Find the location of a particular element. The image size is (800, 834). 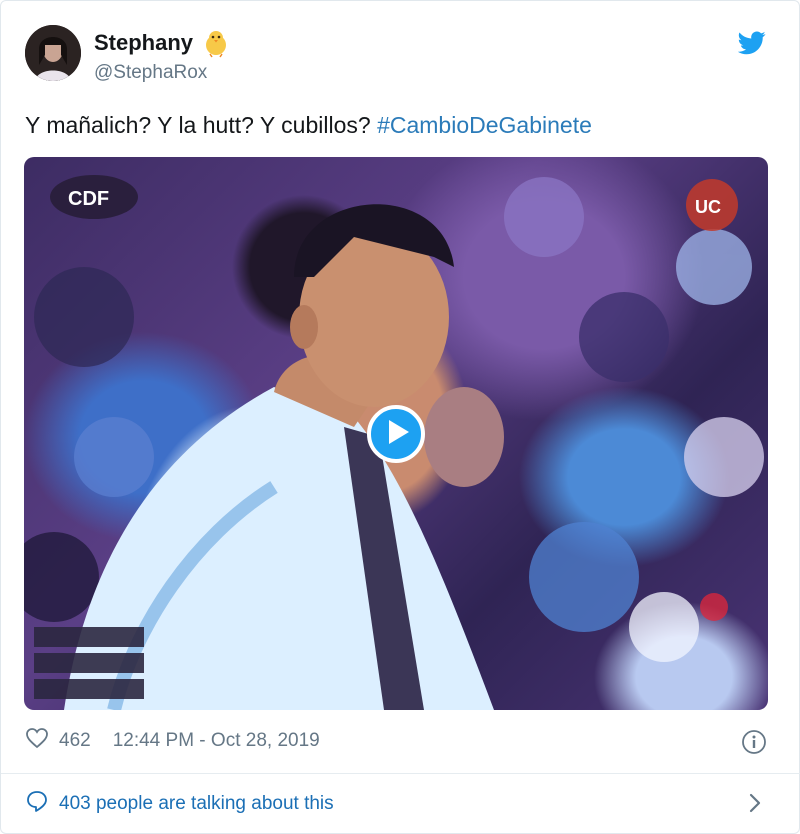

like-count: 462 is located at coordinates (75, 741).